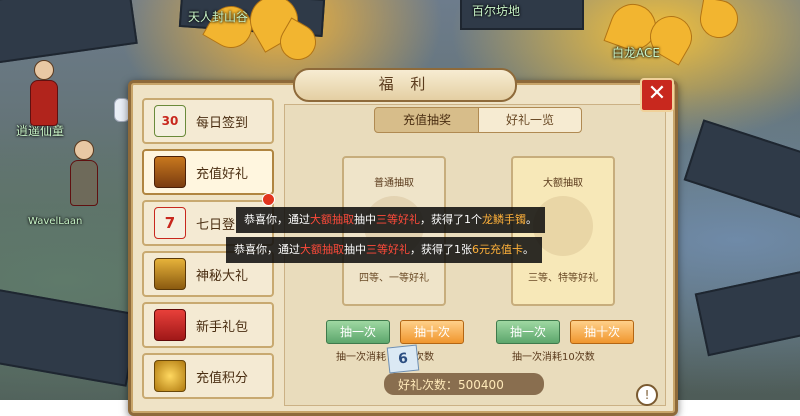 The height and width of the screenshot is (416, 800). What do you see at coordinates (170, 325) in the screenshot?
I see `gift-box-icon` at bounding box center [170, 325].